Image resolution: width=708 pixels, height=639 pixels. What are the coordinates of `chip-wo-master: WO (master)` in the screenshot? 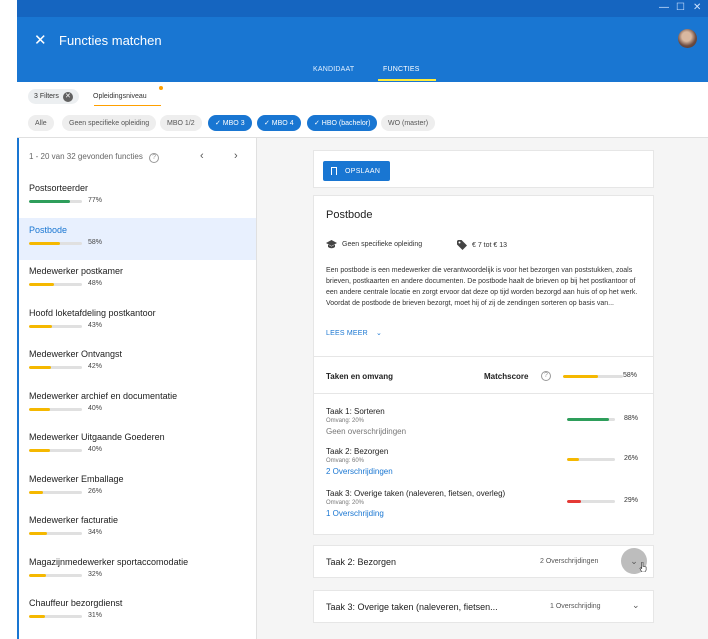 It's located at (408, 123).